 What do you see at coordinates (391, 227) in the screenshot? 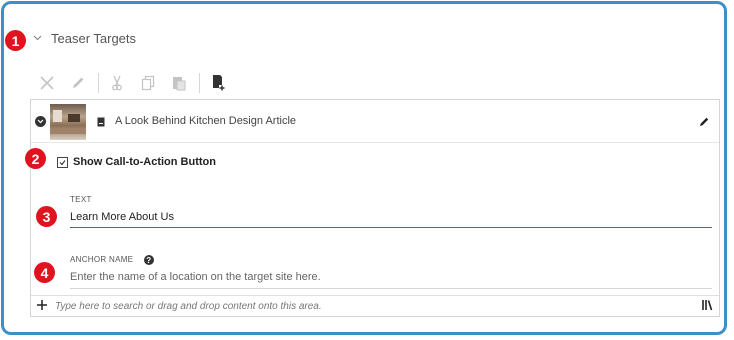
I see `text-field-underline` at bounding box center [391, 227].